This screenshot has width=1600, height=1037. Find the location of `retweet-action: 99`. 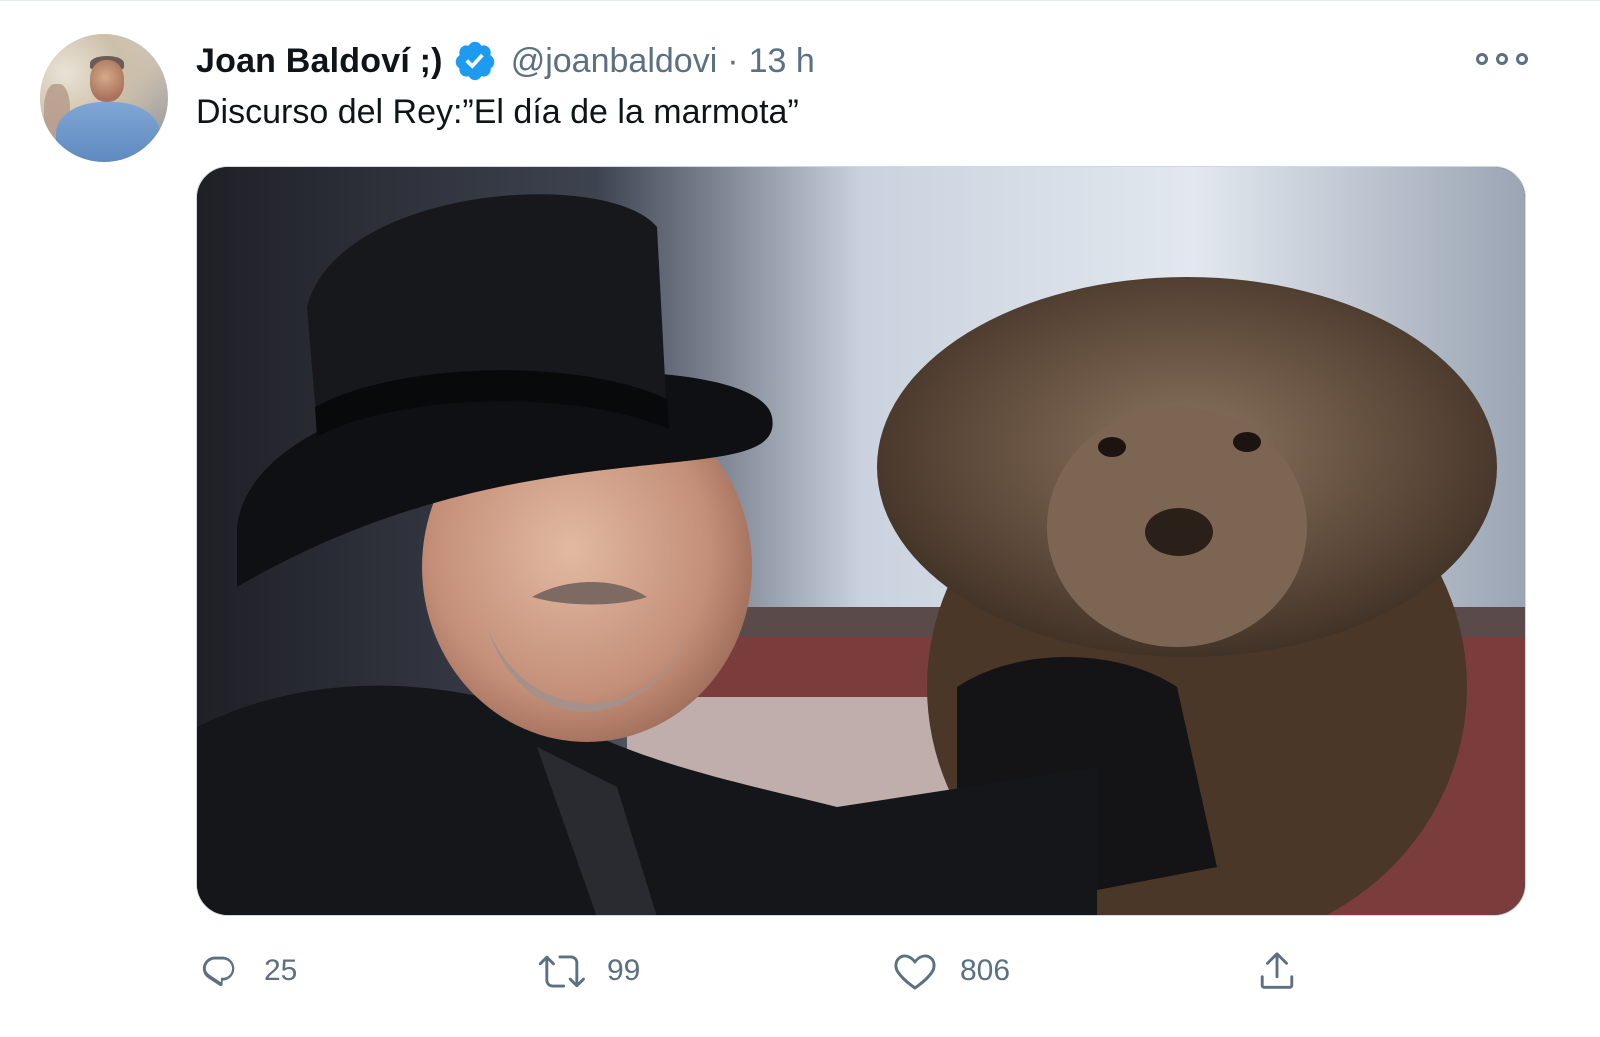

retweet-action: 99 is located at coordinates (589, 971).